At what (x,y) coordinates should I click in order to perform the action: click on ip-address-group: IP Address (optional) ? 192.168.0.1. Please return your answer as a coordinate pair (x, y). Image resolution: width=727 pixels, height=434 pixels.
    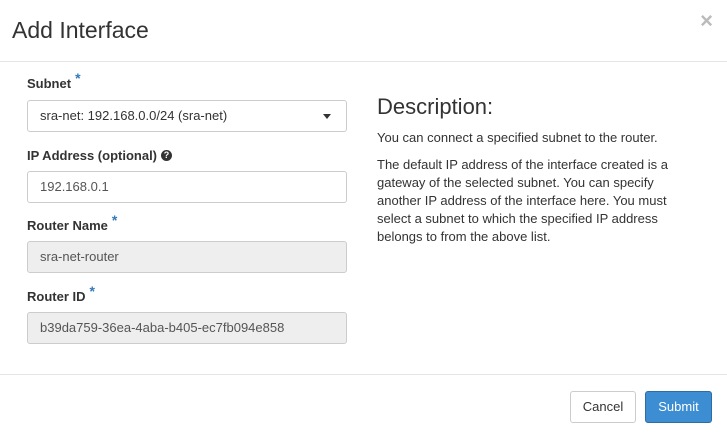
    Looking at the image, I should click on (187, 175).